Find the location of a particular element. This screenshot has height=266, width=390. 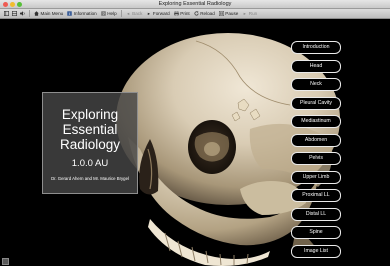

svg-text: i is located at coordinates (69, 13).